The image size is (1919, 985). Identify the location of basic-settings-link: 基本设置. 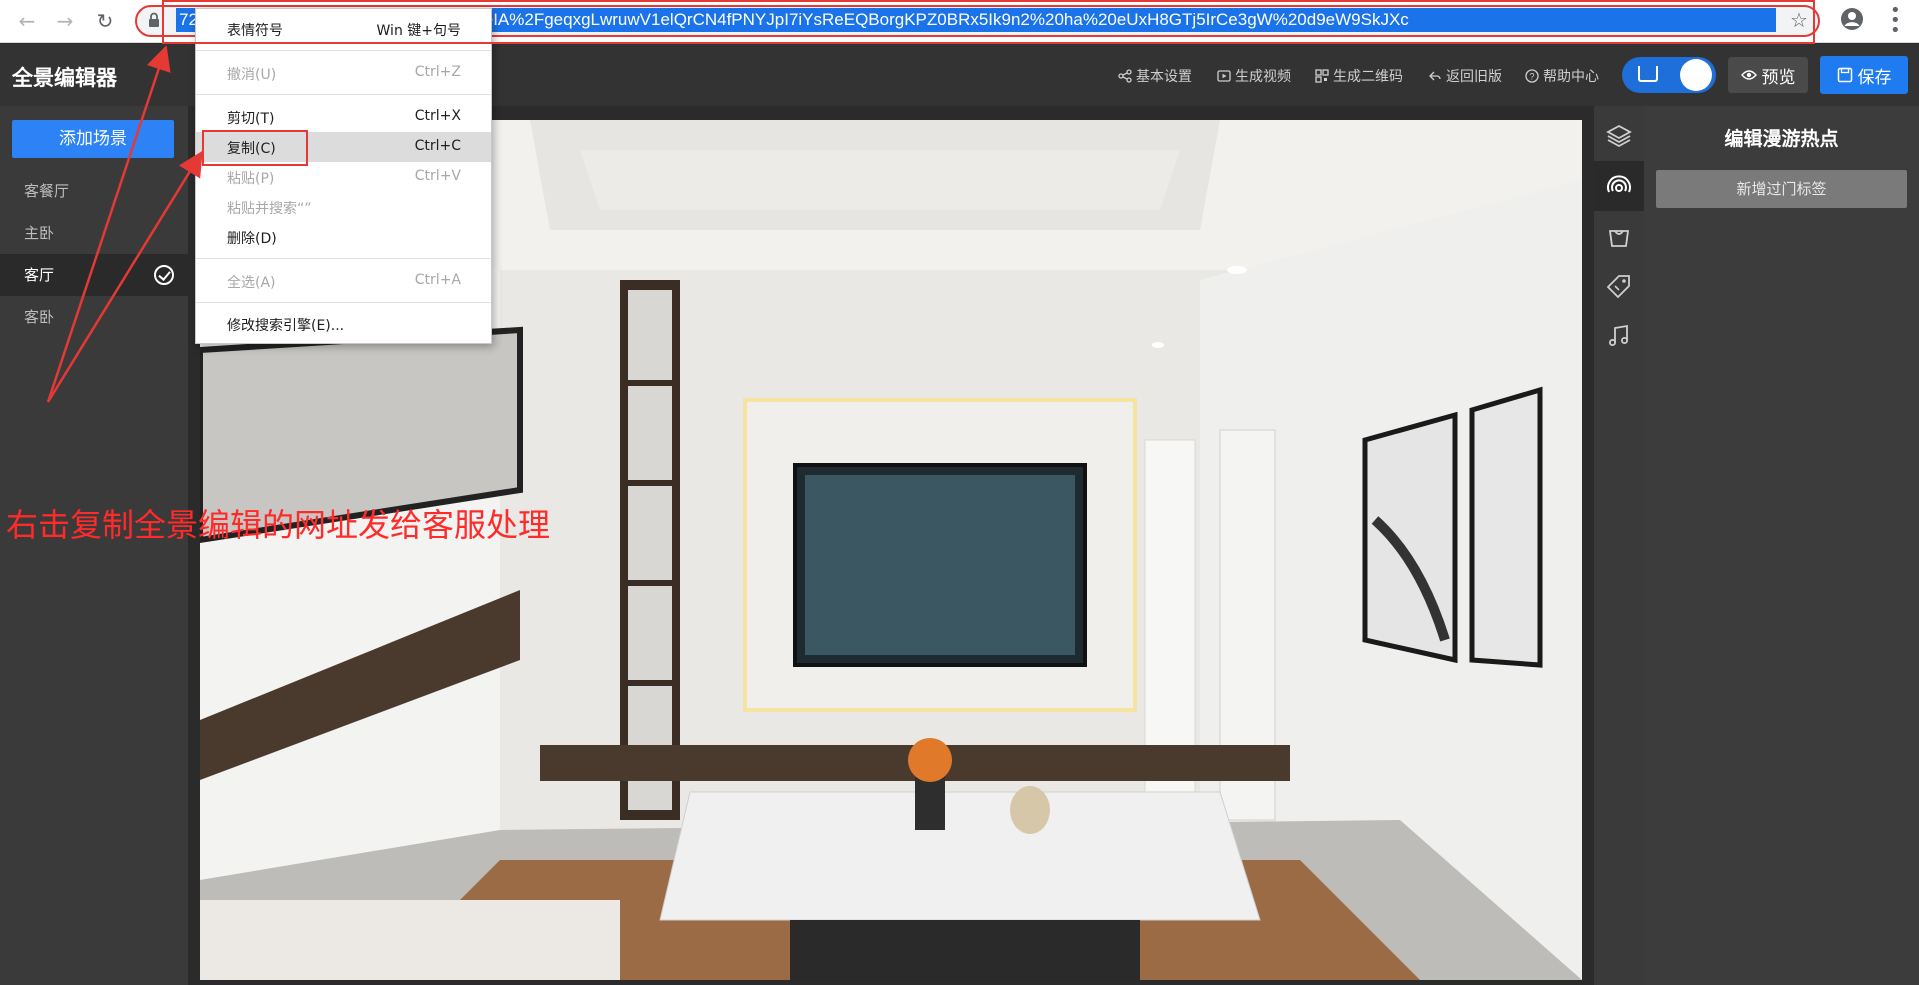
(1155, 76).